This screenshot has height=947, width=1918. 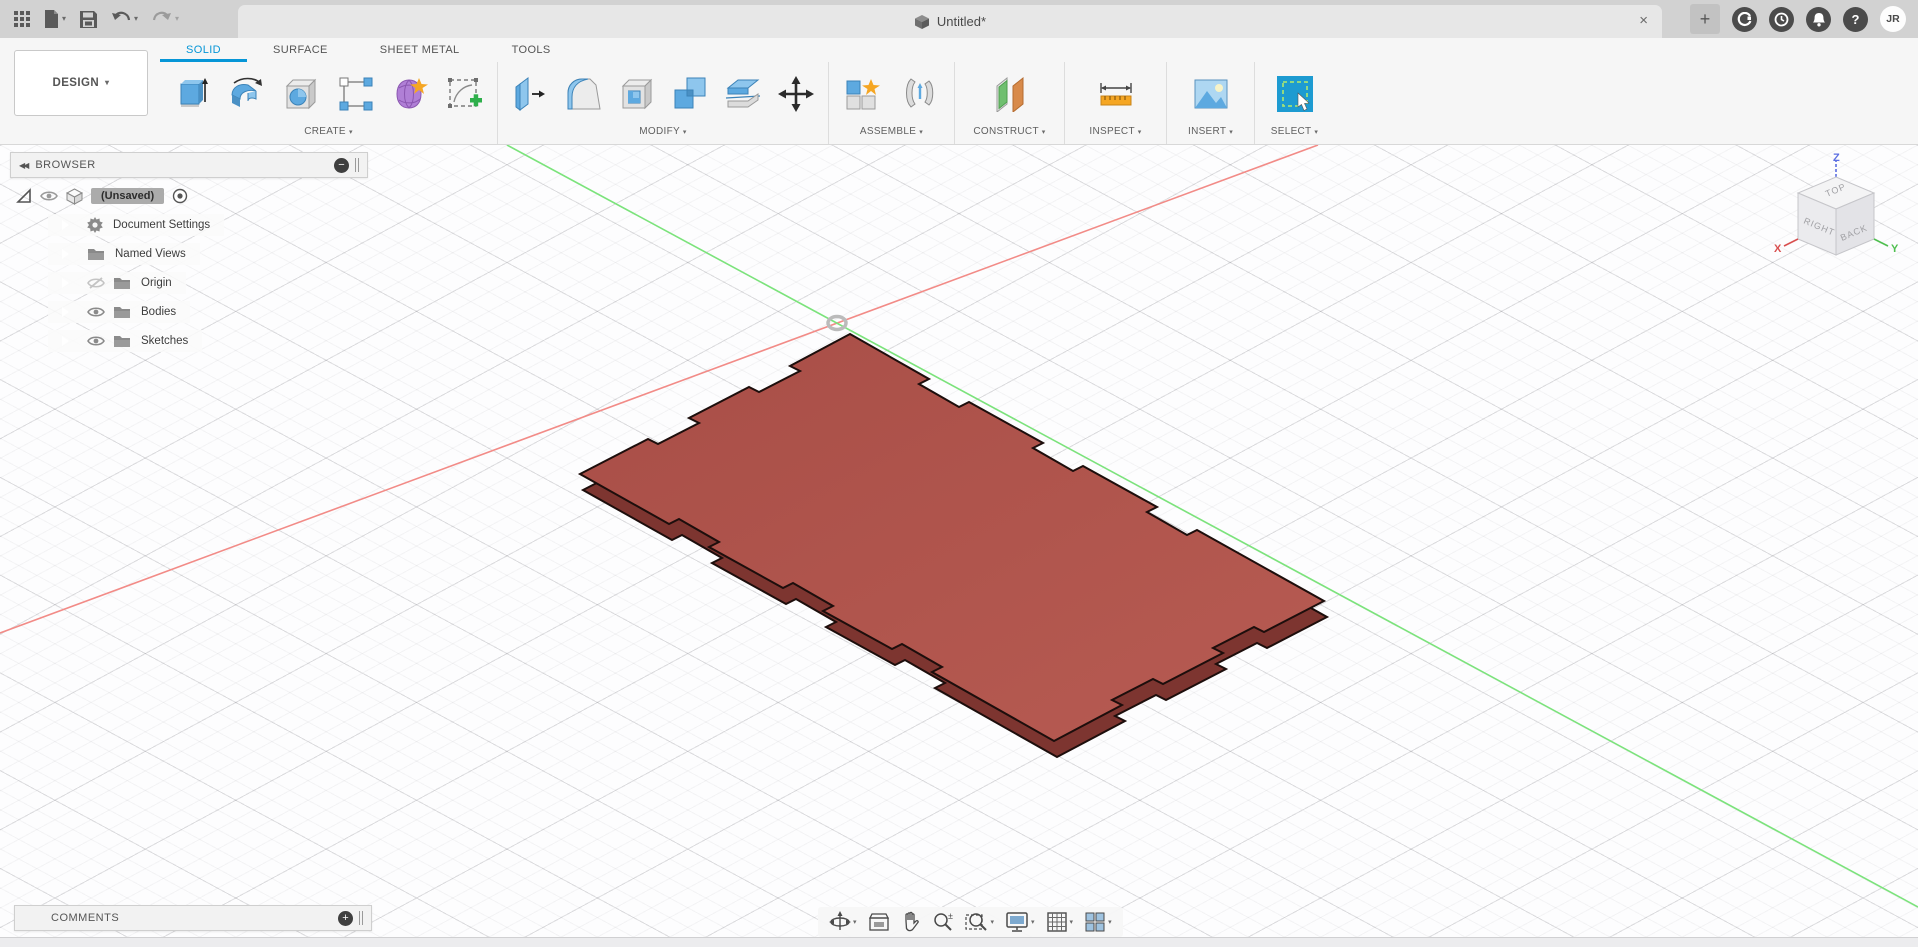 What do you see at coordinates (81, 83) in the screenshot?
I see `workspace-selector: DESIGN ▾` at bounding box center [81, 83].